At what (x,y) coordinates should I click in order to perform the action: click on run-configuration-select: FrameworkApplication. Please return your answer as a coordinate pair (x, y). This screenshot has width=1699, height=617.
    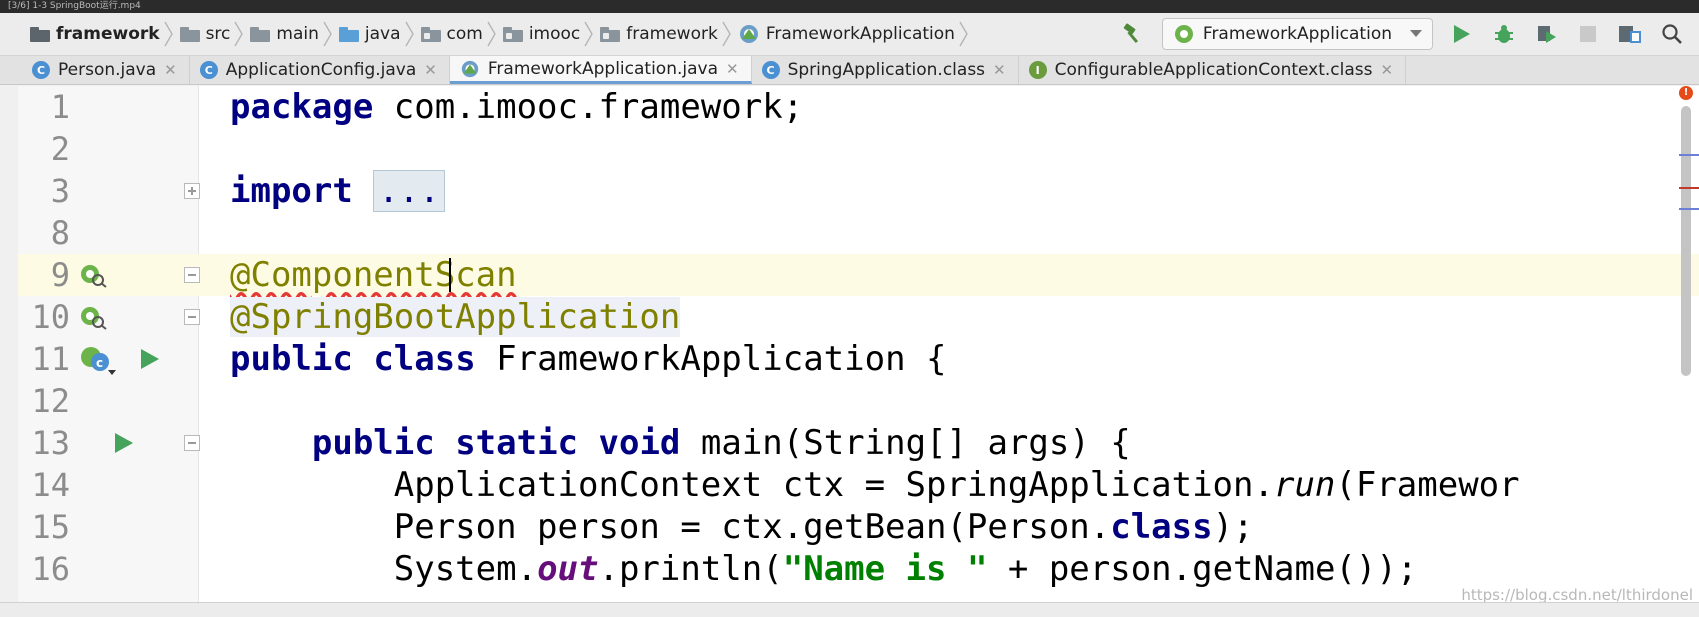
    Looking at the image, I should click on (1297, 34).